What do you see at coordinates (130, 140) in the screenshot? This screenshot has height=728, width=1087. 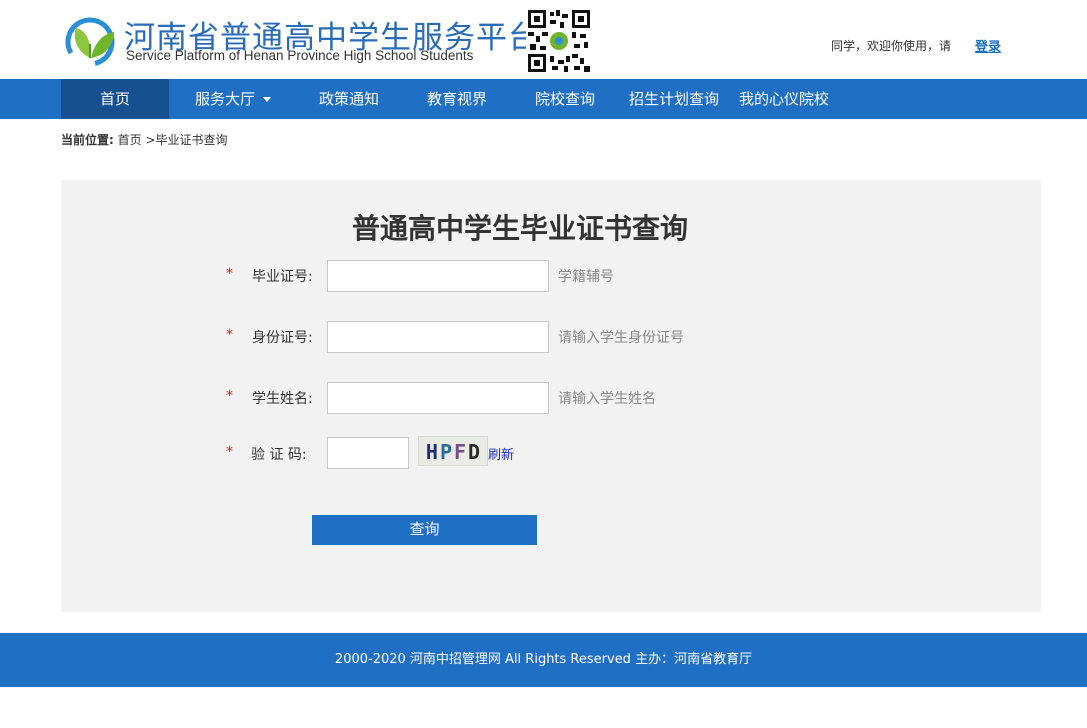 I see `breadcrumb-home-link: 首页` at bounding box center [130, 140].